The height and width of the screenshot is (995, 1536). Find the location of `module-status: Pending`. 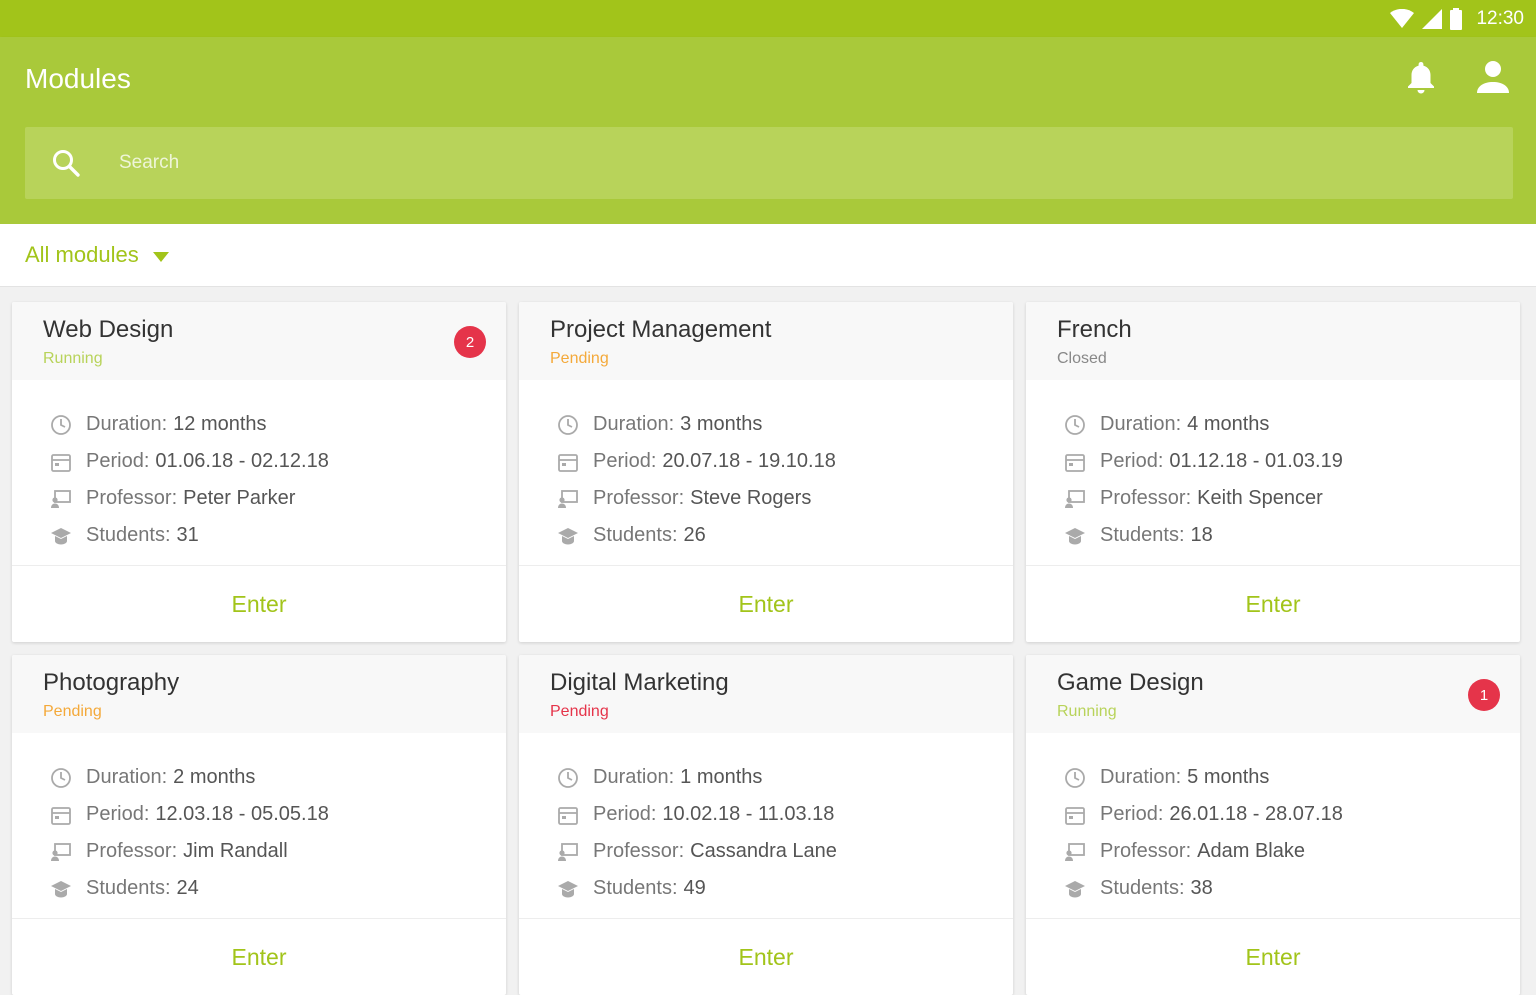

module-status: Pending is located at coordinates (579, 711).